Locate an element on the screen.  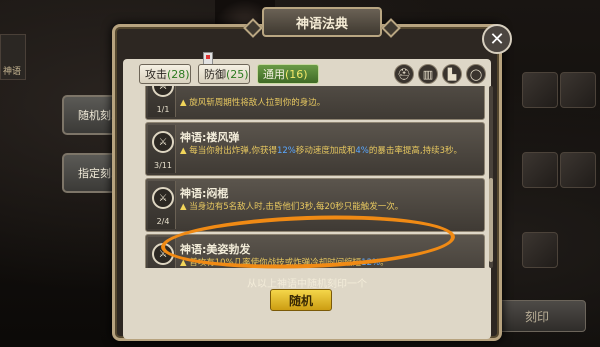
background-slot: 神语 is located at coordinates (13, 57).